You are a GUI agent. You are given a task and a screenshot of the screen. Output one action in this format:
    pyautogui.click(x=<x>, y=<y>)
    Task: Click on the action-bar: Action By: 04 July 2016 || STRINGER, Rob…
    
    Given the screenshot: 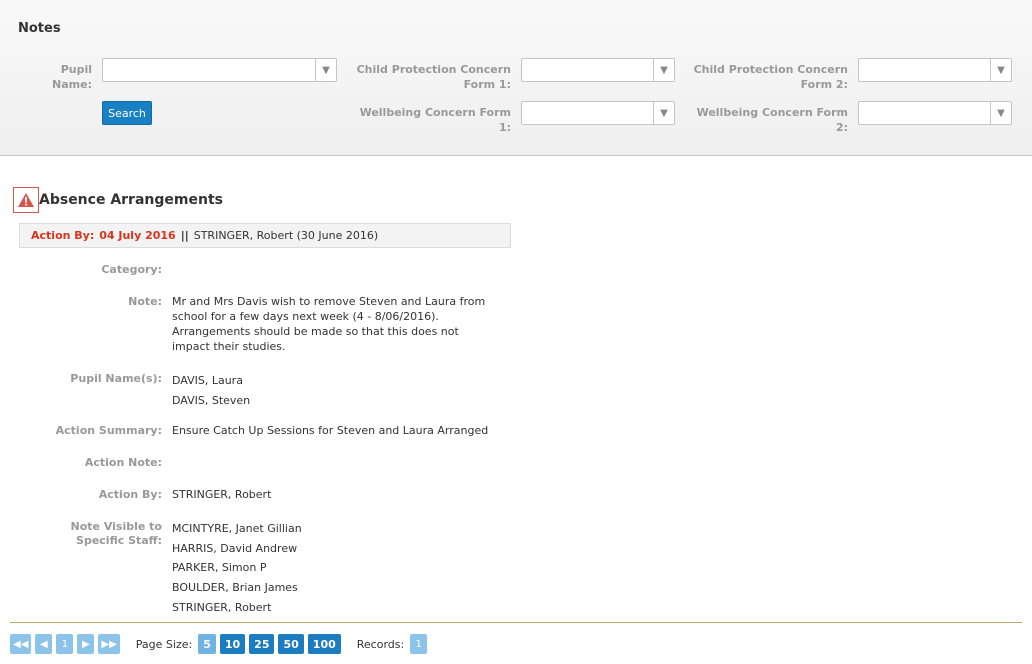 What is the action you would take?
    pyautogui.click(x=265, y=235)
    